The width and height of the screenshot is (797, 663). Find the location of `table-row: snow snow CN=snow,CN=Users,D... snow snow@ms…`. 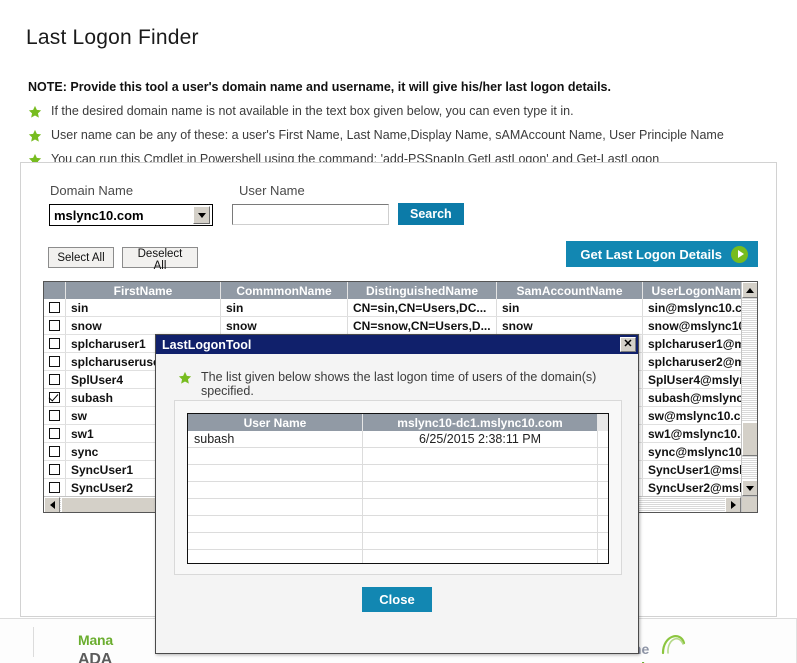

table-row: snow snow CN=snow,CN=Users,D... snow snow@ms… is located at coordinates (400, 326).